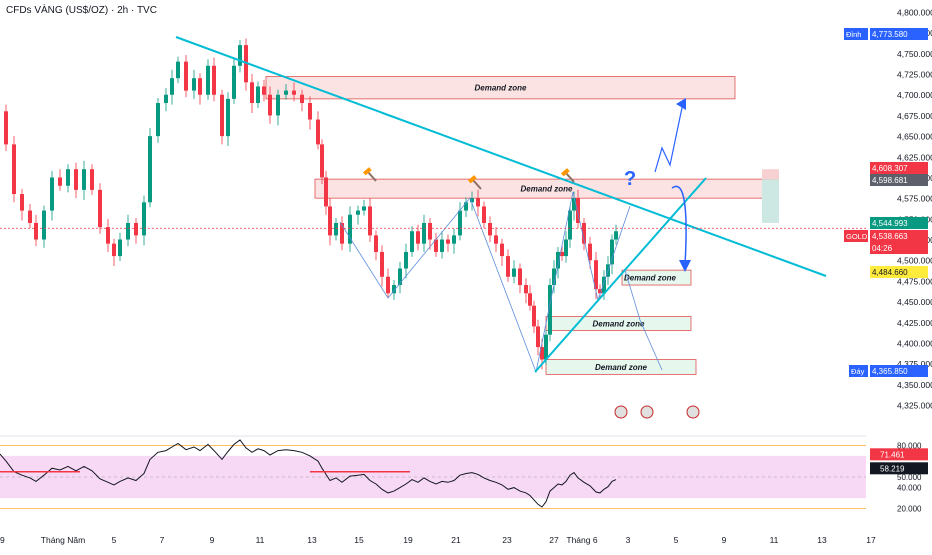 The width and height of the screenshot is (932, 555). I want to click on time-tick-label: 29, so click(2, 540).